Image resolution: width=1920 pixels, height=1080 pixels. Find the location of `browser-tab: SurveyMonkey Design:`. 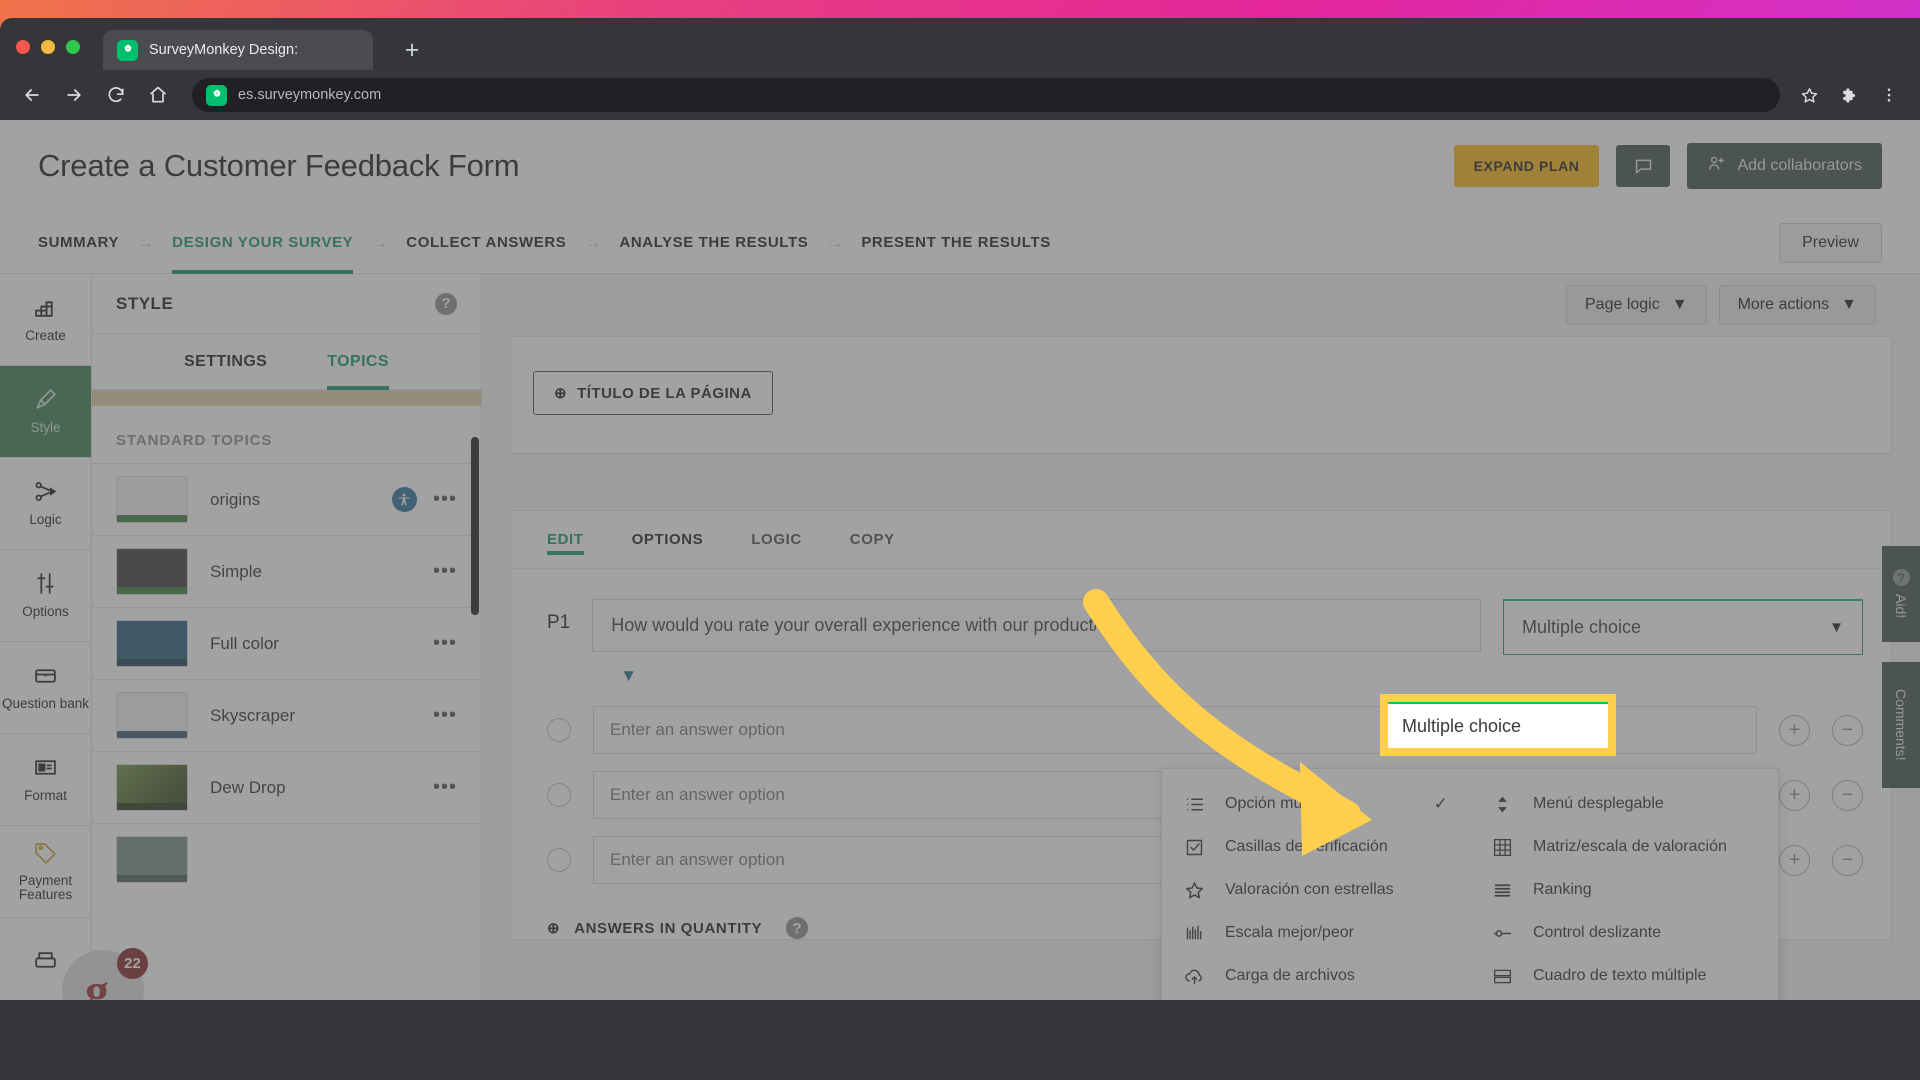

browser-tab: SurveyMonkey Design: is located at coordinates (238, 50).